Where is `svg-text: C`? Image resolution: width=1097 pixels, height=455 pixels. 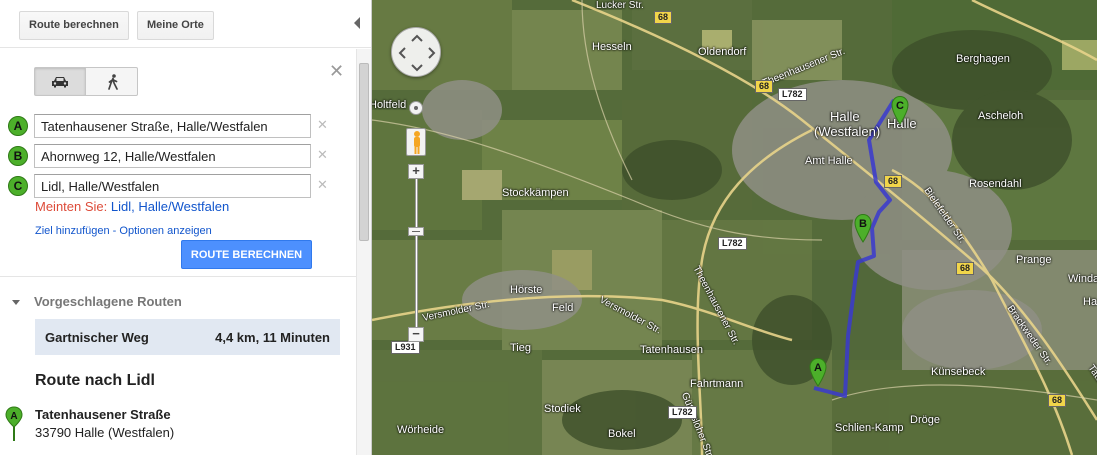 svg-text: C is located at coordinates (900, 106).